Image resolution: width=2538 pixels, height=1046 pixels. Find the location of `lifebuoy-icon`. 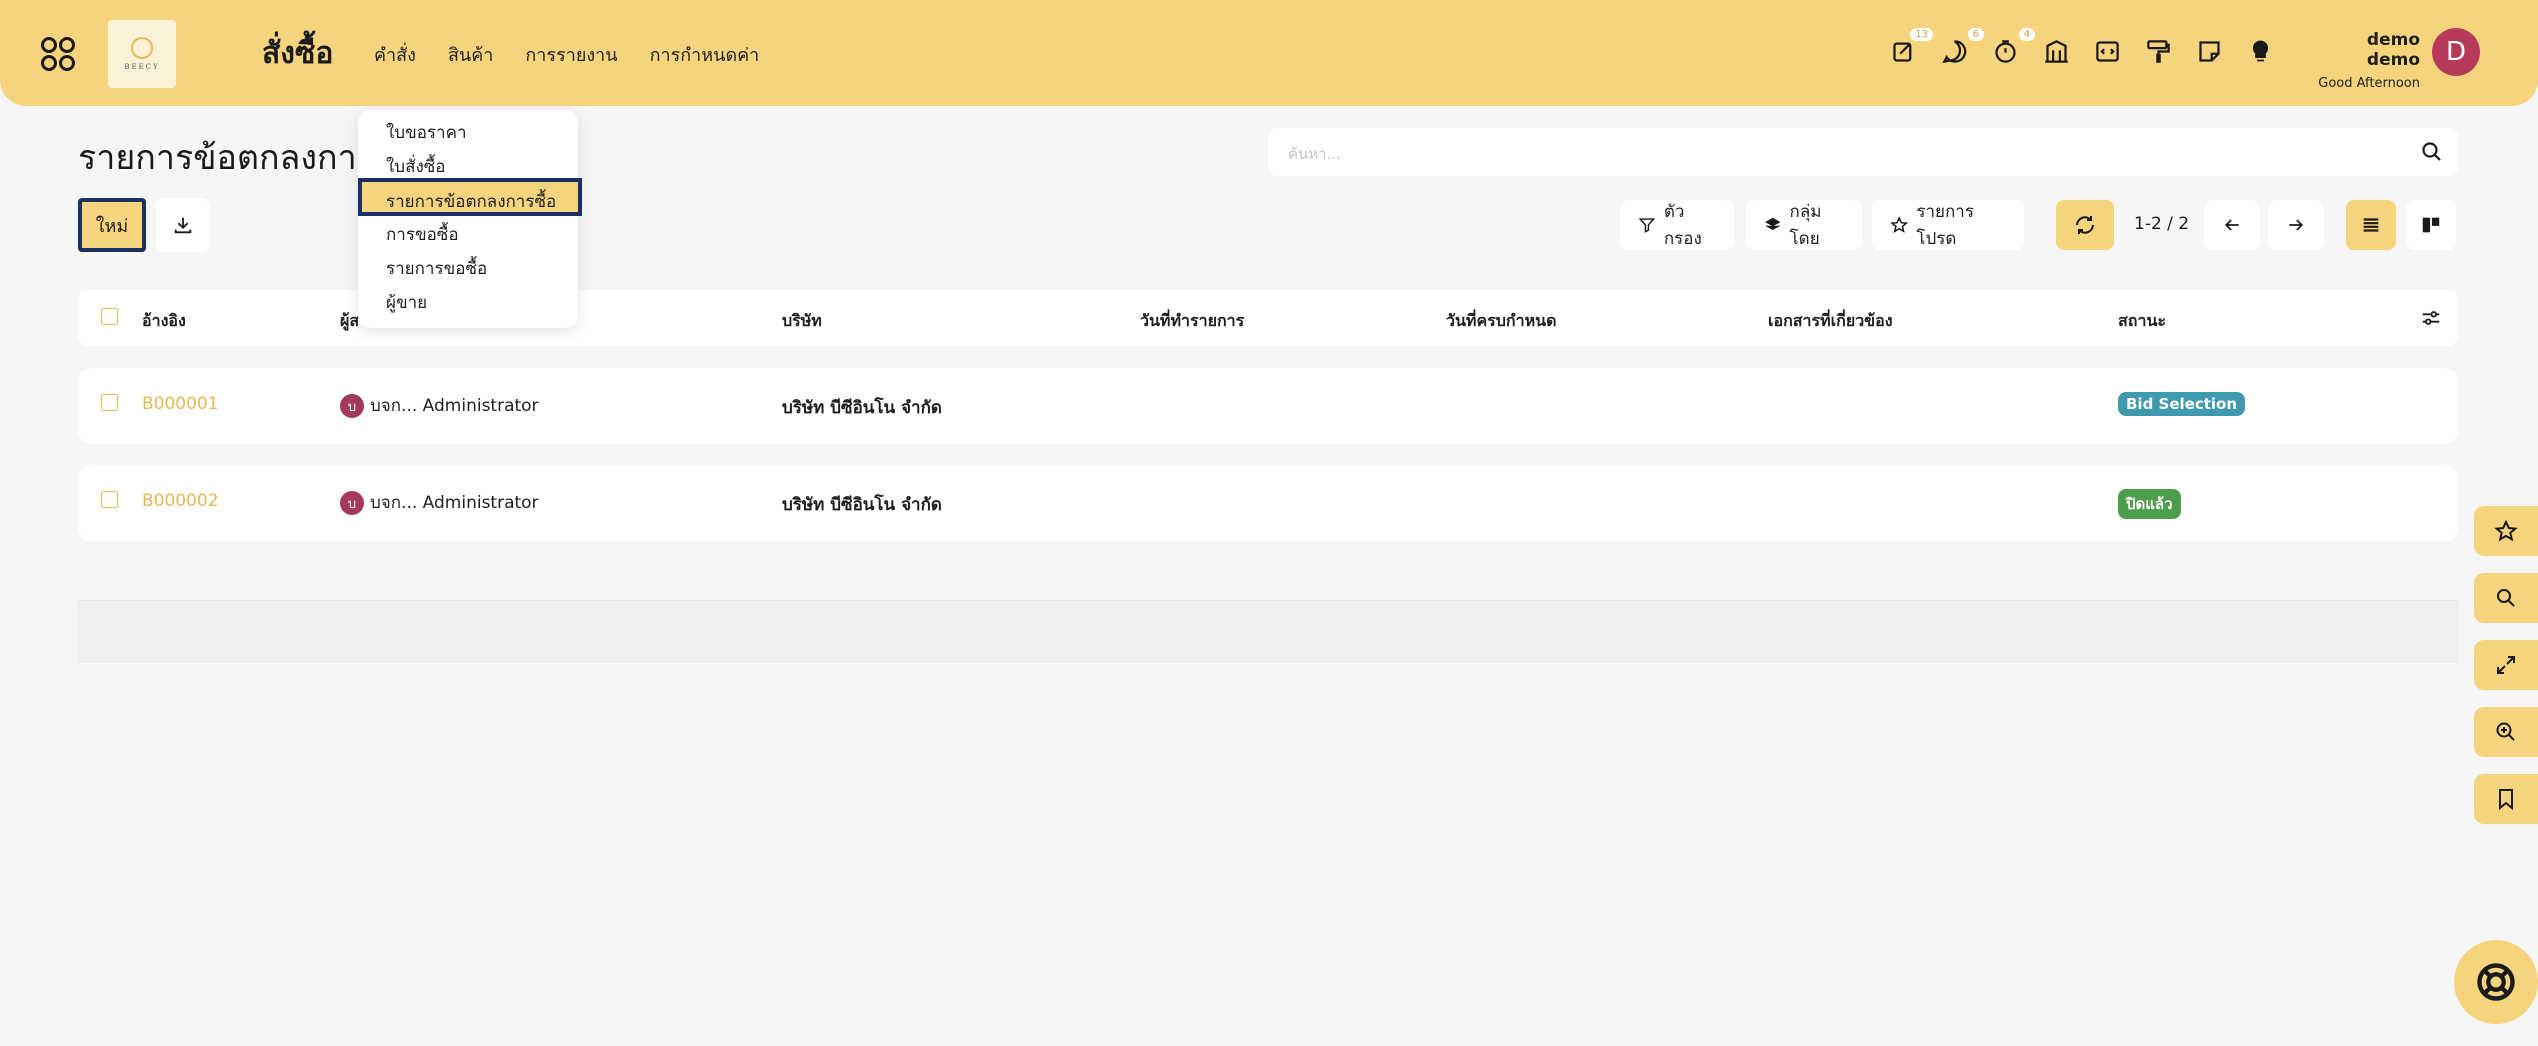

lifebuoy-icon is located at coordinates (2496, 982).